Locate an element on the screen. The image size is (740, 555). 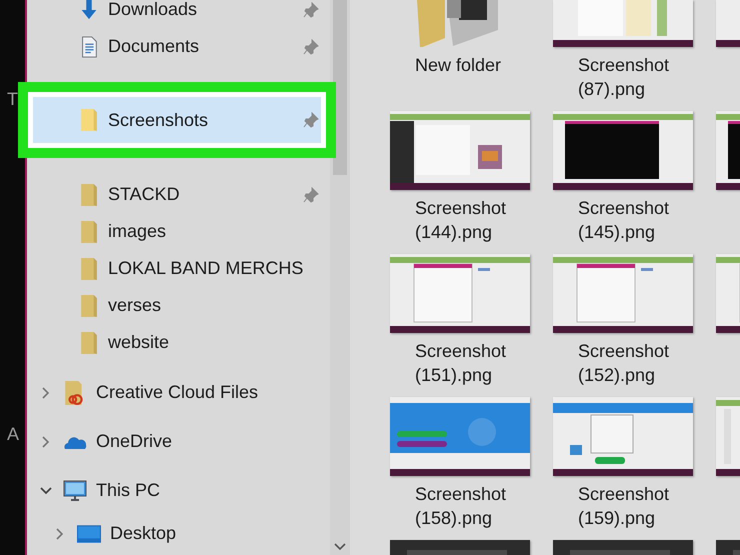
tree-label: OneDrive is located at coordinates (134, 441).